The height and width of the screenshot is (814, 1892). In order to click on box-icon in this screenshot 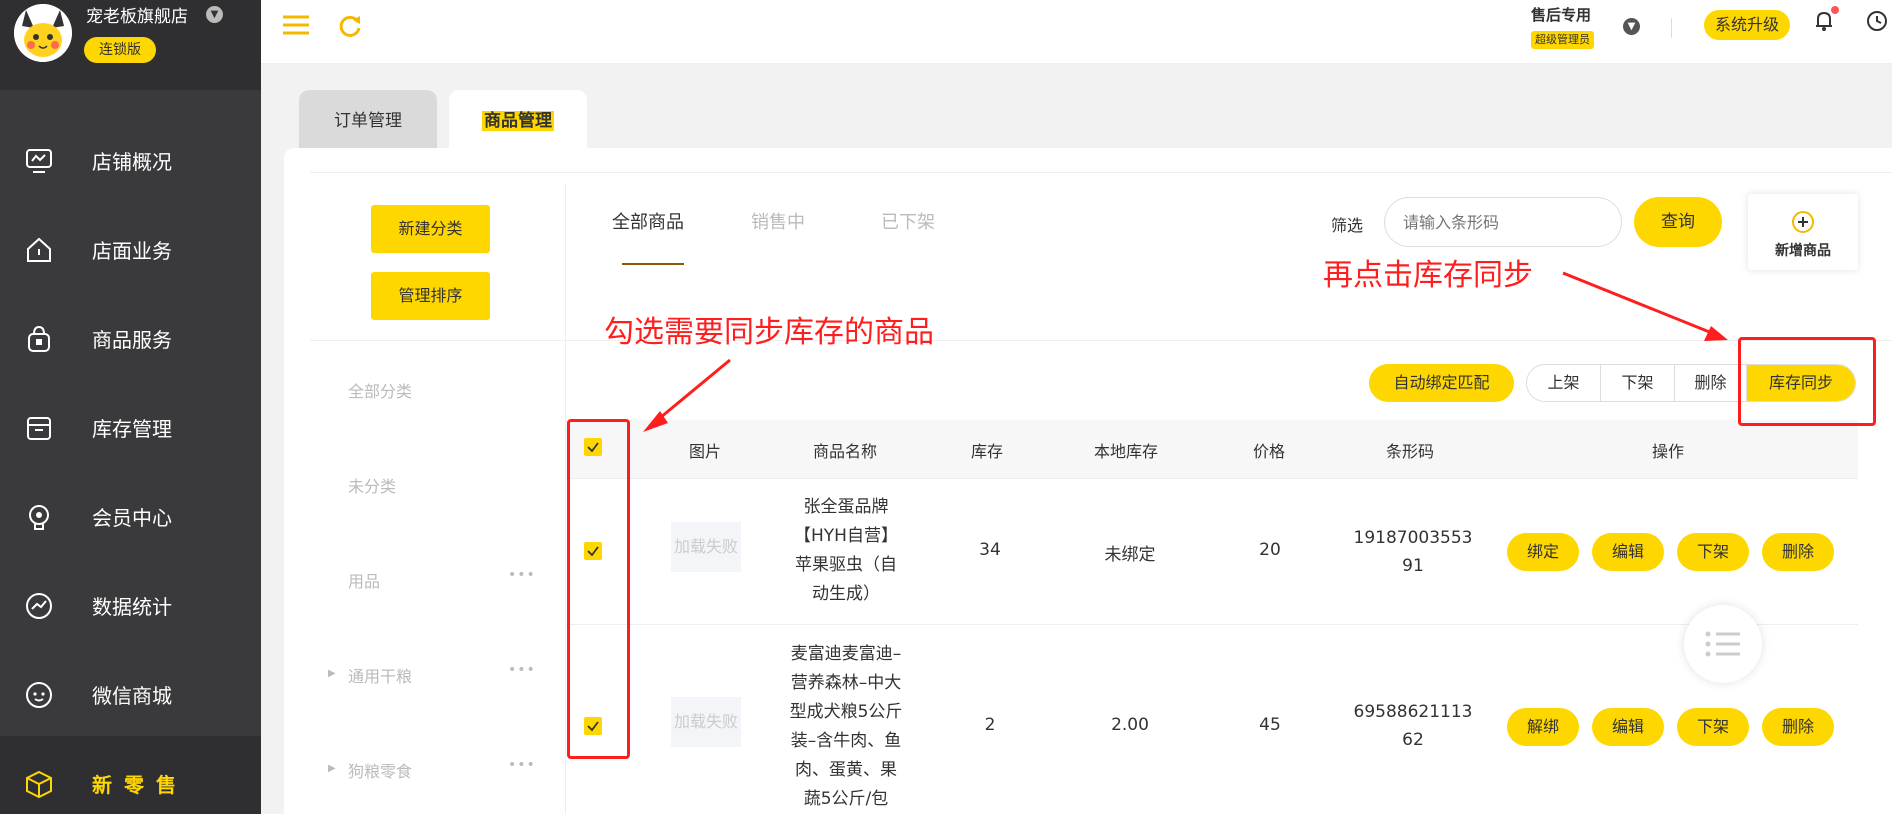, I will do `click(39, 428)`.